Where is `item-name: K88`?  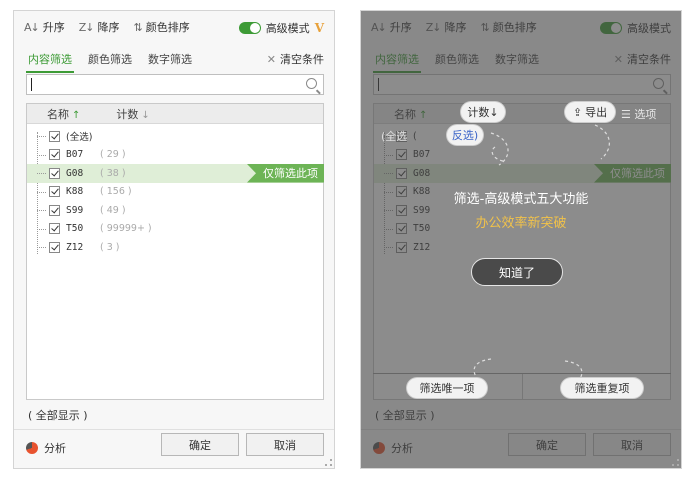 item-name: K88 is located at coordinates (75, 192).